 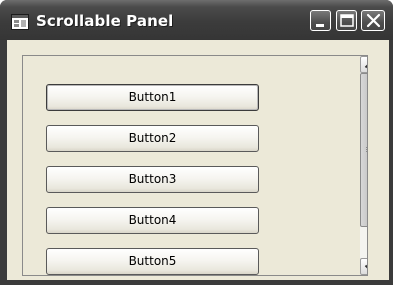 What do you see at coordinates (152, 138) in the screenshot?
I see `panel-button-2: Button2` at bounding box center [152, 138].